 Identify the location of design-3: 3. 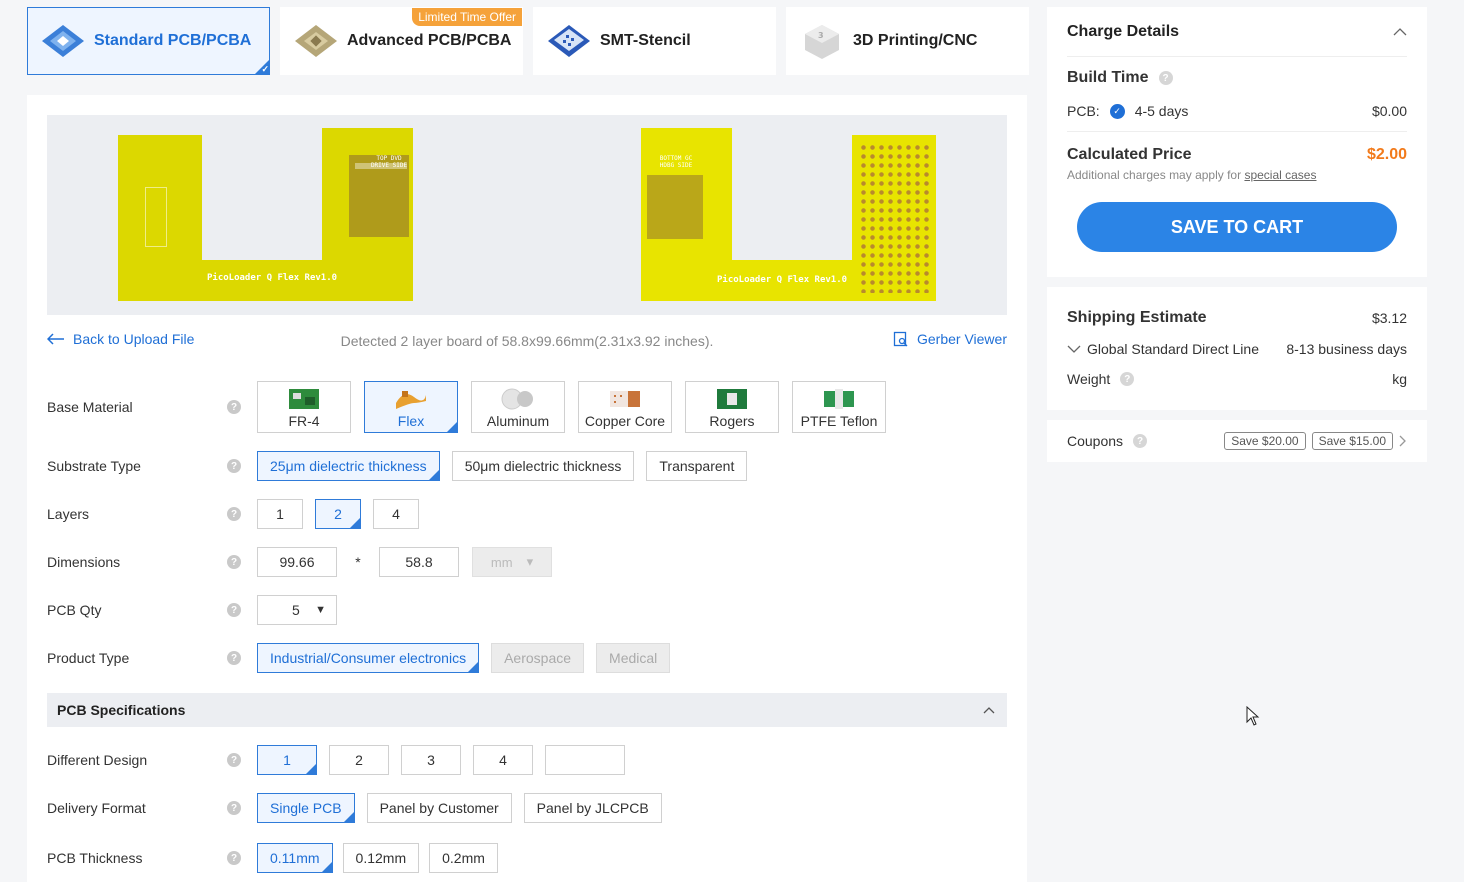
(431, 760).